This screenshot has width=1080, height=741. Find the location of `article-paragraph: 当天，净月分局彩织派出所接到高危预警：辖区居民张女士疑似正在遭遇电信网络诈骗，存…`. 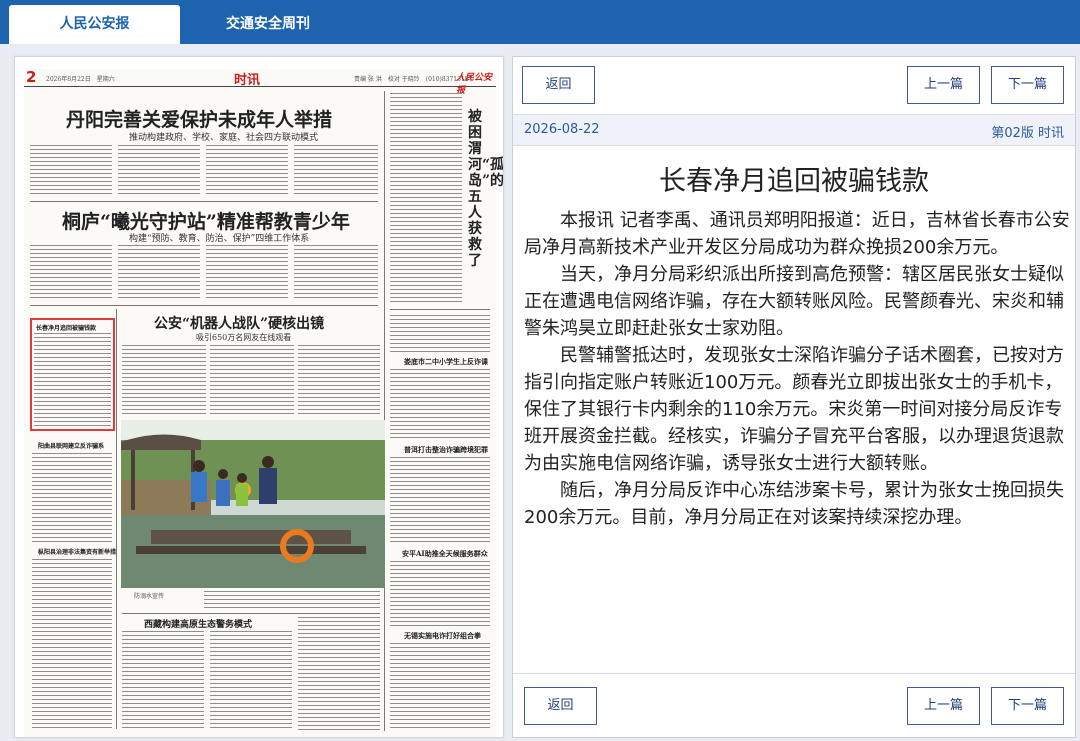

article-paragraph: 当天，净月分局彩织派出所接到高危预警：辖区居民张女士疑似正在遭遇电信网络诈骗，存… is located at coordinates (794, 301).